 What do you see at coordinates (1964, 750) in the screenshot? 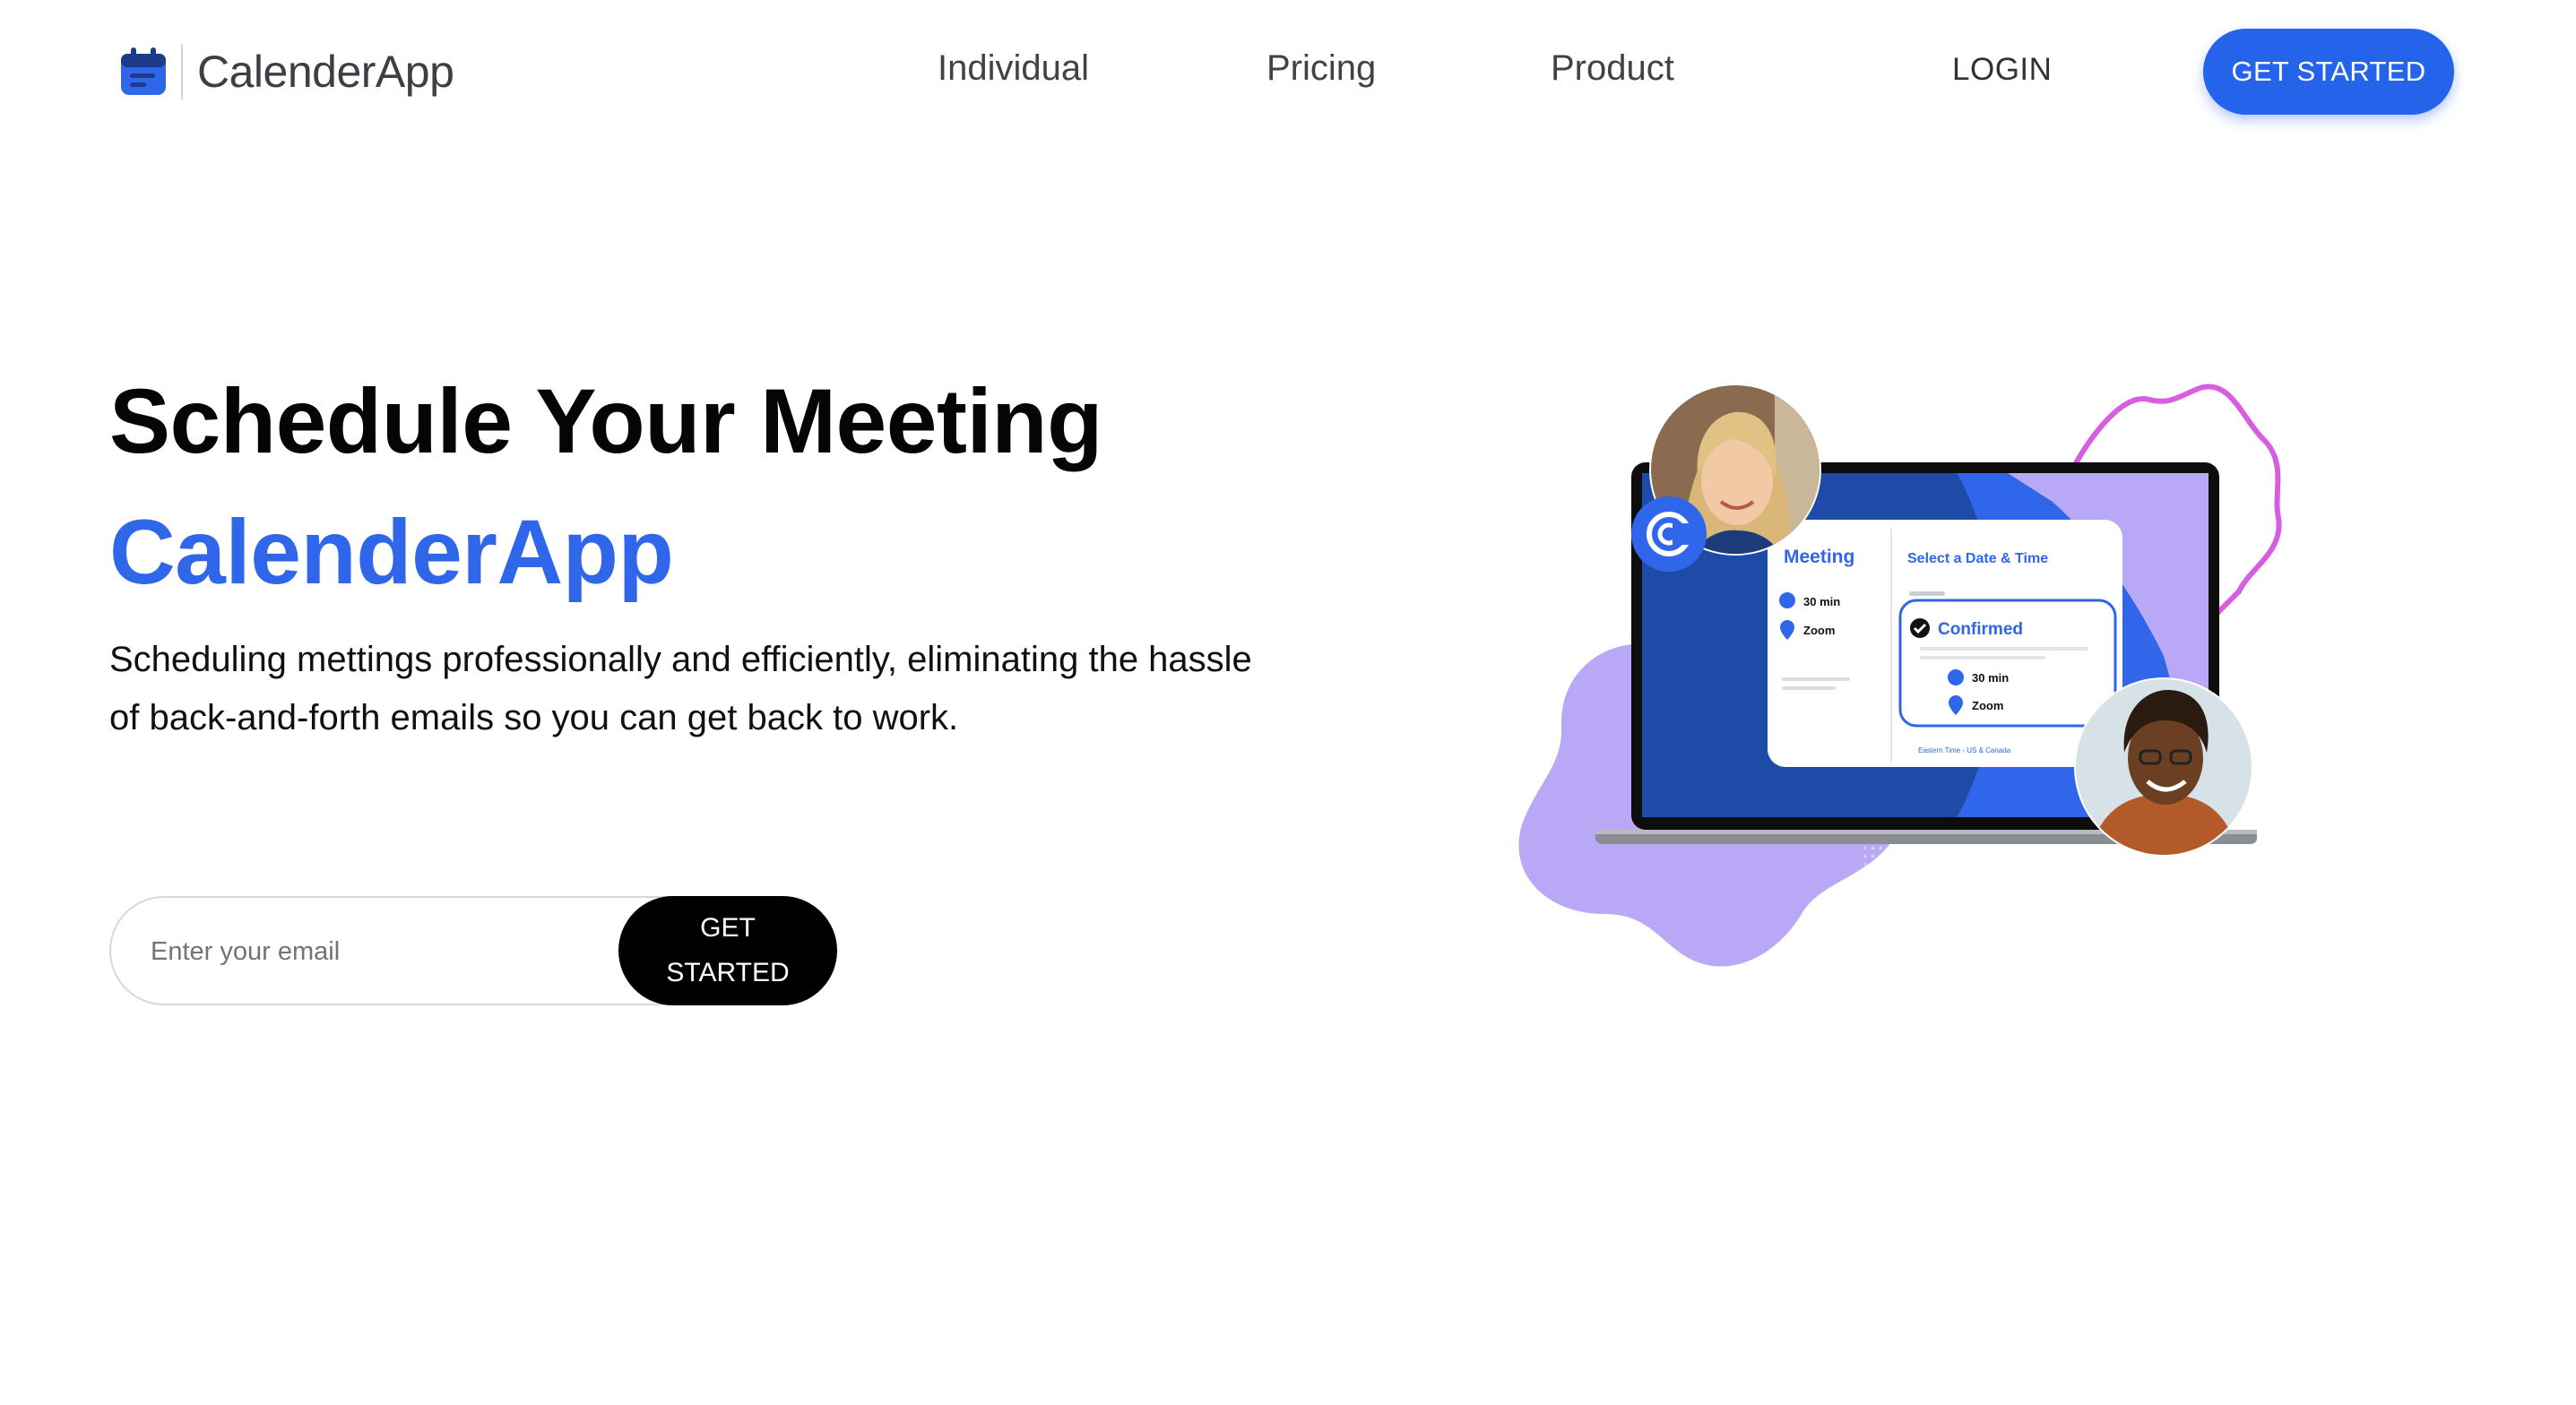
I see `timezone-label: Eastern Time - US & Canada` at bounding box center [1964, 750].